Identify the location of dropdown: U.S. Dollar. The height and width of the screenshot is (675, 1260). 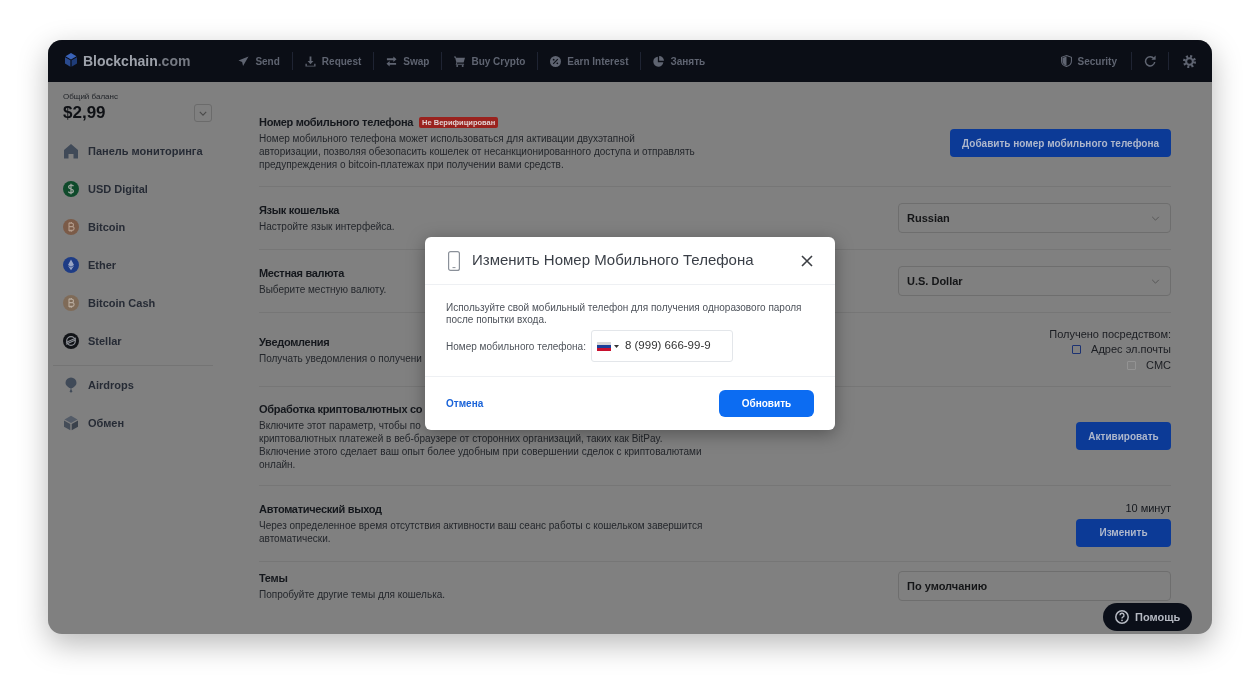
(1034, 281).